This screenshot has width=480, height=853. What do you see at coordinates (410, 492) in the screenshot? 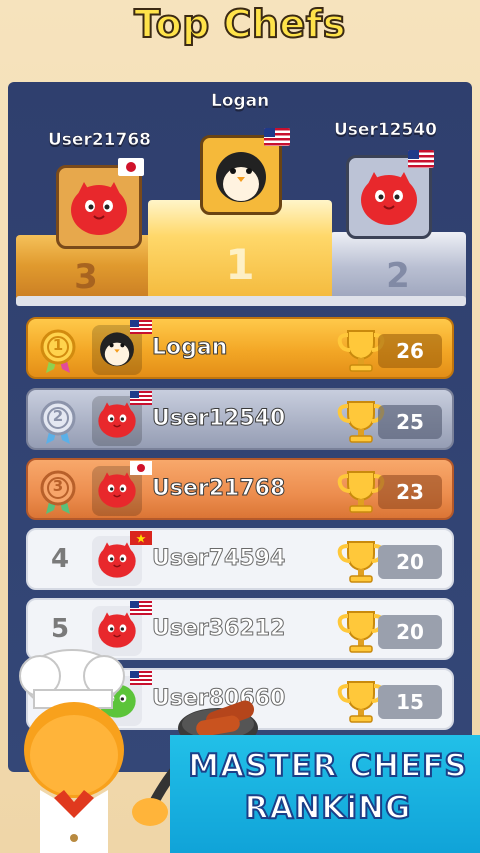
I see `player-score: 23` at bounding box center [410, 492].